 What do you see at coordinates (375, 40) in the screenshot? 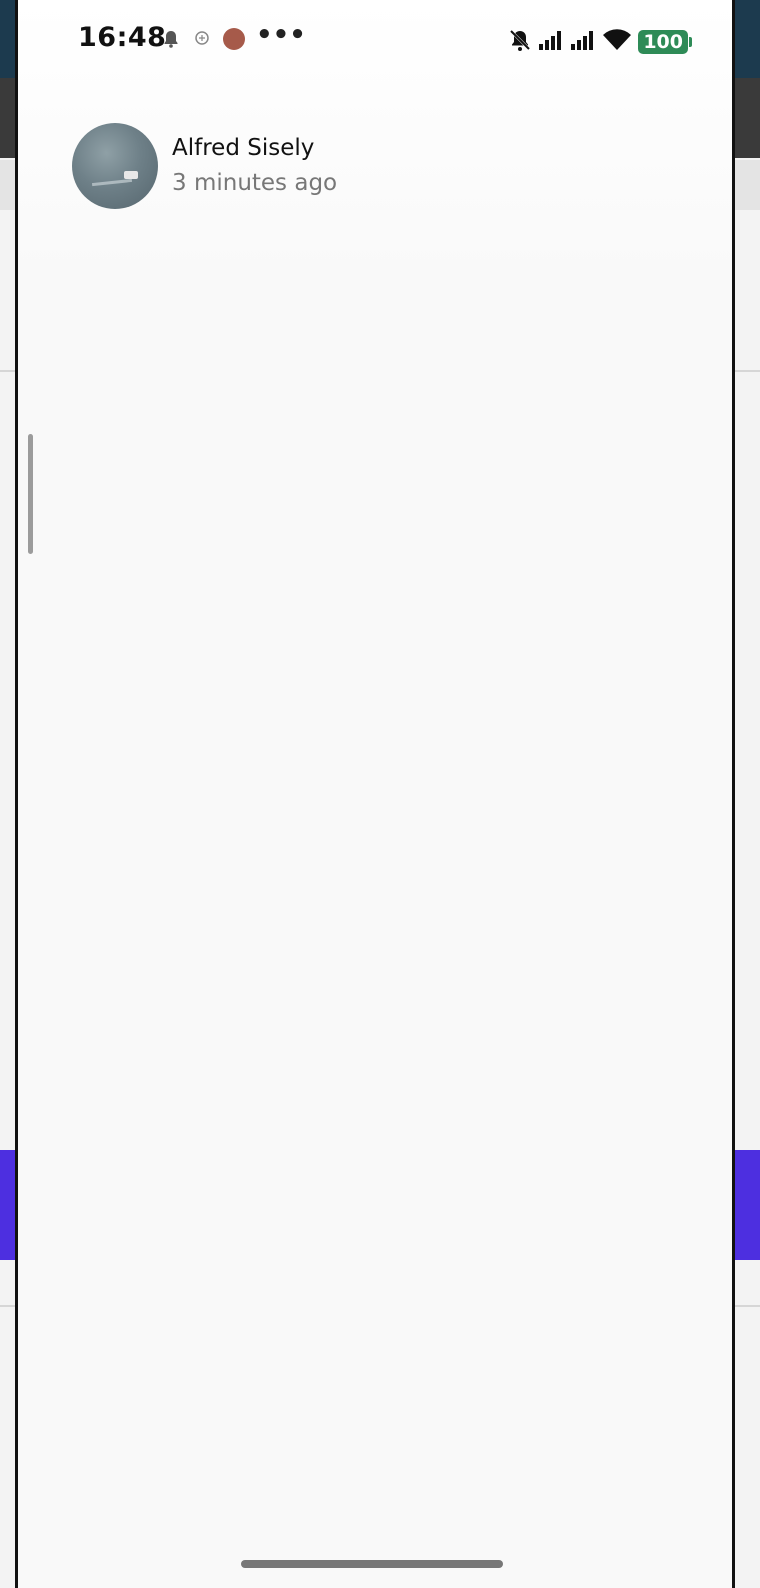
I see `status-bar: 16:48 ••• 100` at bounding box center [375, 40].